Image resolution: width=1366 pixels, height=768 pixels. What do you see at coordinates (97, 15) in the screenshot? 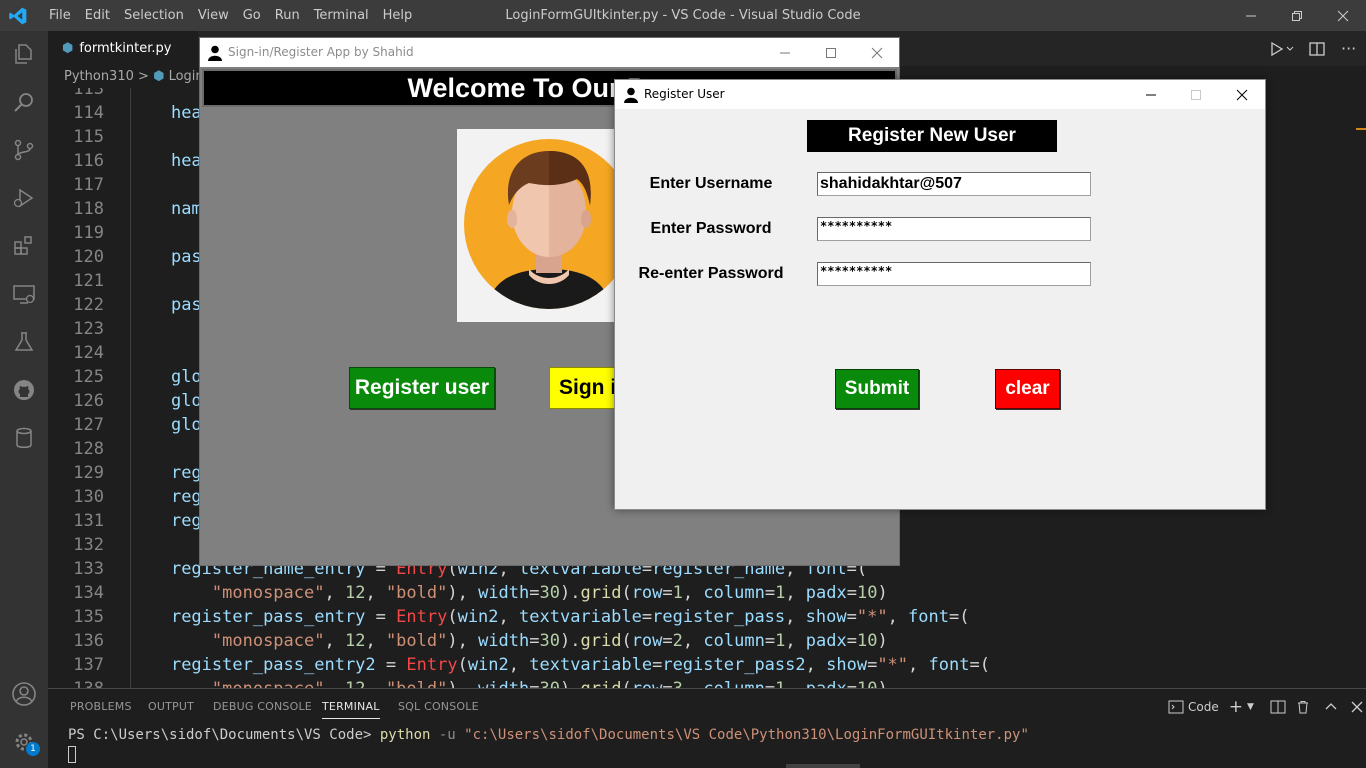
I see `menu-edit: Edit` at bounding box center [97, 15].